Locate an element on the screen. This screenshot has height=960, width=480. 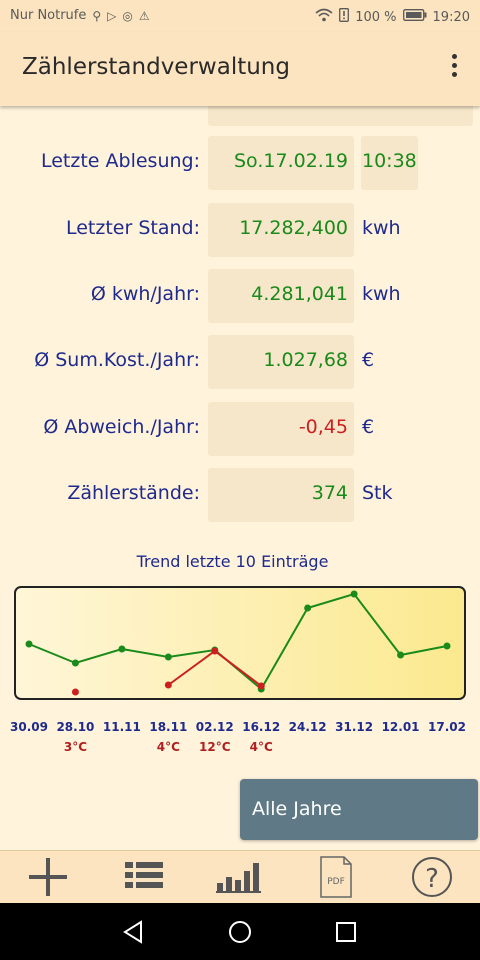
warning-icon: ⚠ is located at coordinates (144, 15).